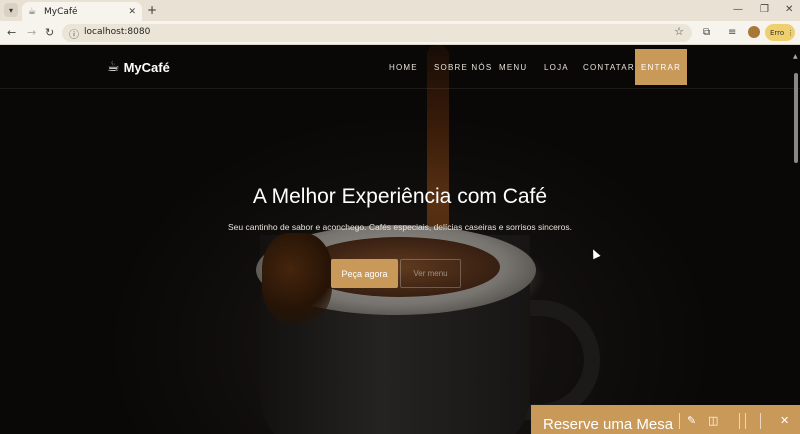 The width and height of the screenshot is (800, 434). I want to click on kebab-menu-icon: ⋮, so click(791, 32).